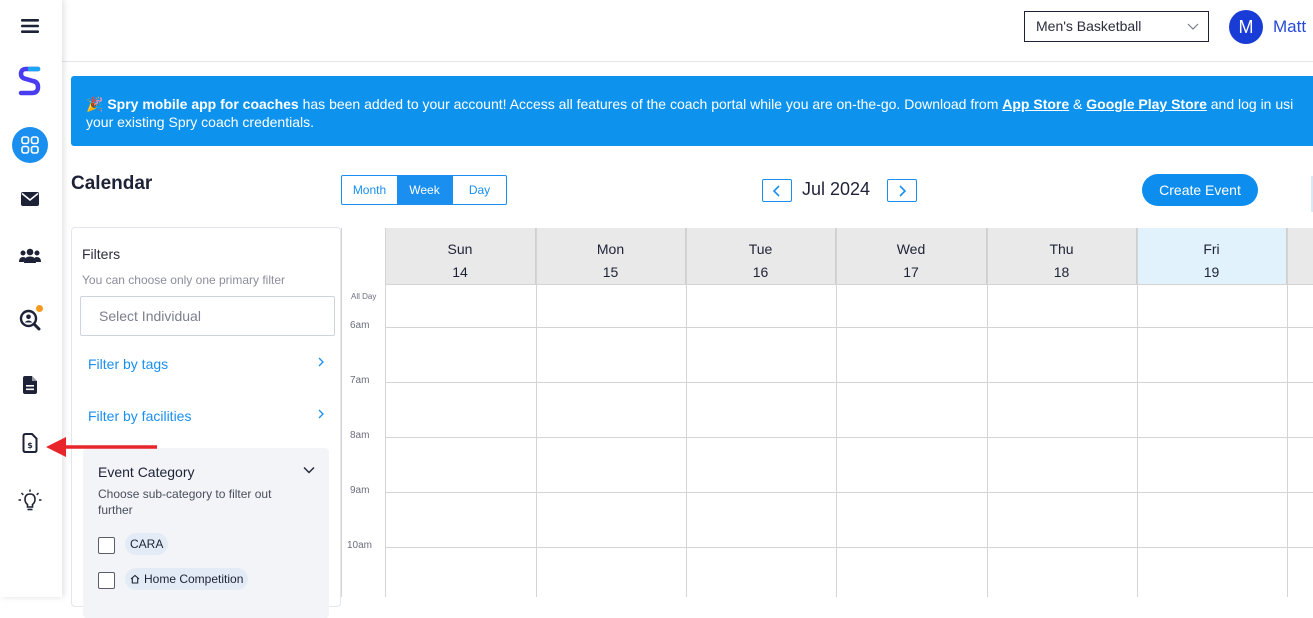 The image size is (1313, 618). What do you see at coordinates (1078, 104) in the screenshot?
I see `banner-amp: &` at bounding box center [1078, 104].